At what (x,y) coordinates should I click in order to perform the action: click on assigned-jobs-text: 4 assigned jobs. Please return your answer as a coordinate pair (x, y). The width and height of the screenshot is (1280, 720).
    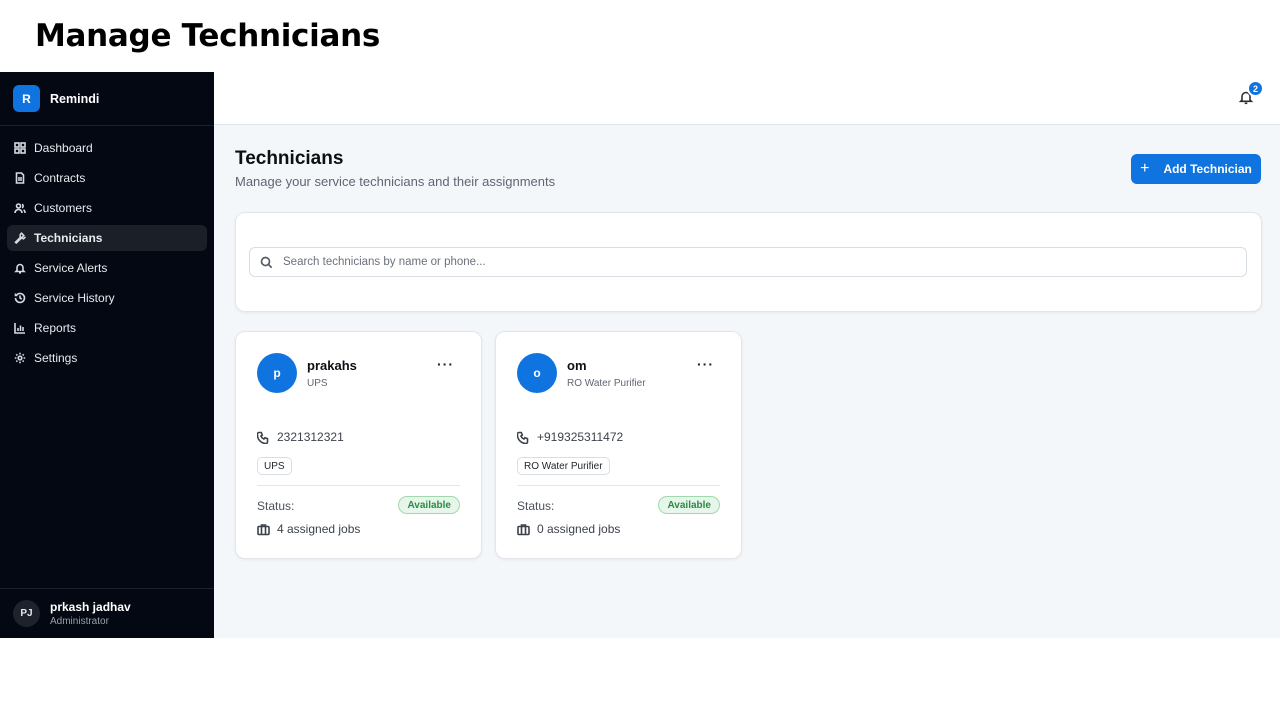
    Looking at the image, I should click on (319, 529).